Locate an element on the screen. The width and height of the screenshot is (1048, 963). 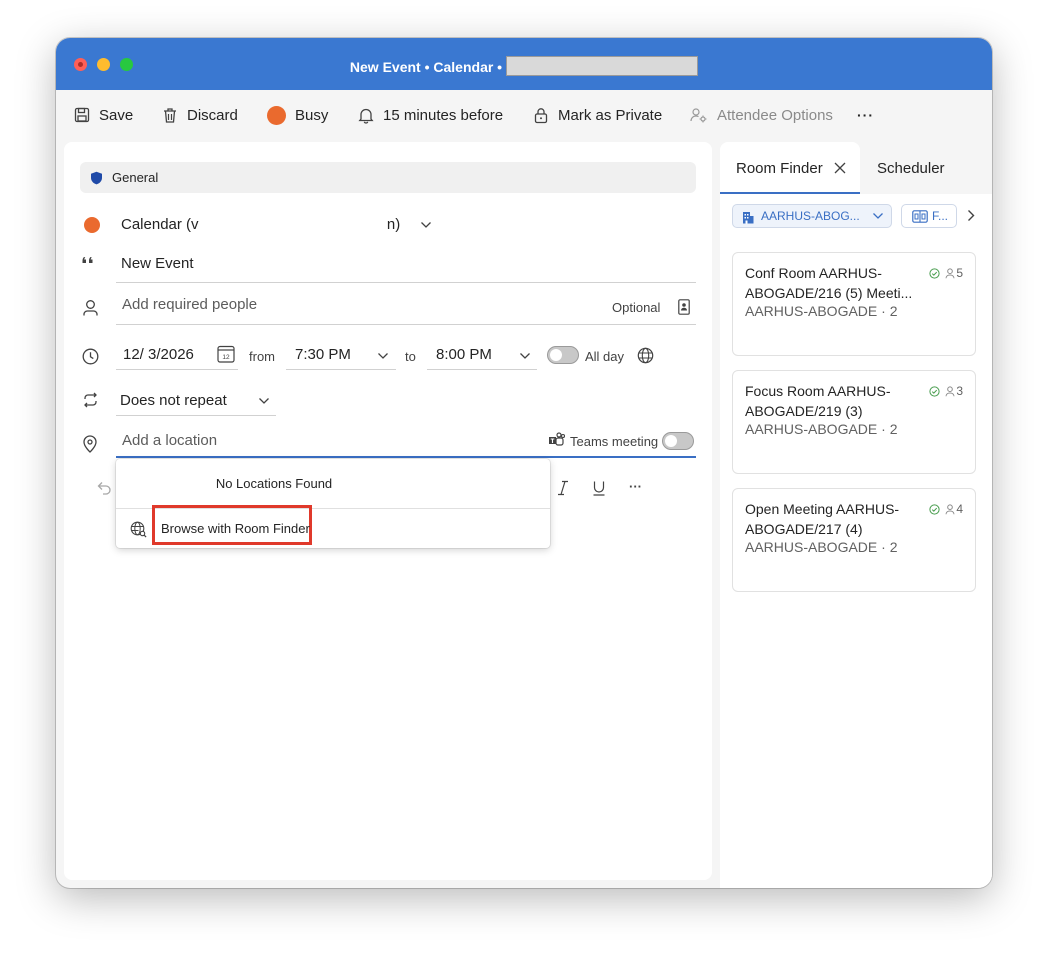
undo-icon is located at coordinates (104, 488).